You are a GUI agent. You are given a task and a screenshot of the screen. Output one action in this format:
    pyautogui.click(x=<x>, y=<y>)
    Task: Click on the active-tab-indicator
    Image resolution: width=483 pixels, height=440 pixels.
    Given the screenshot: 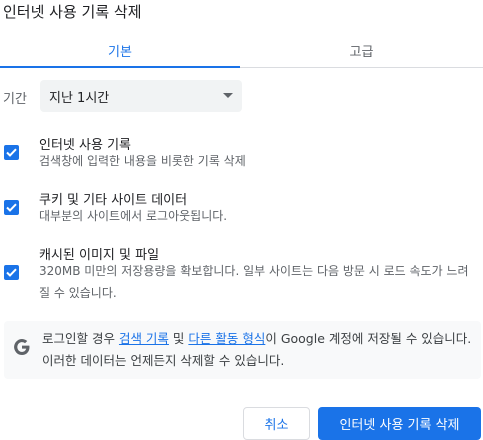 What is the action you would take?
    pyautogui.click(x=120, y=67)
    